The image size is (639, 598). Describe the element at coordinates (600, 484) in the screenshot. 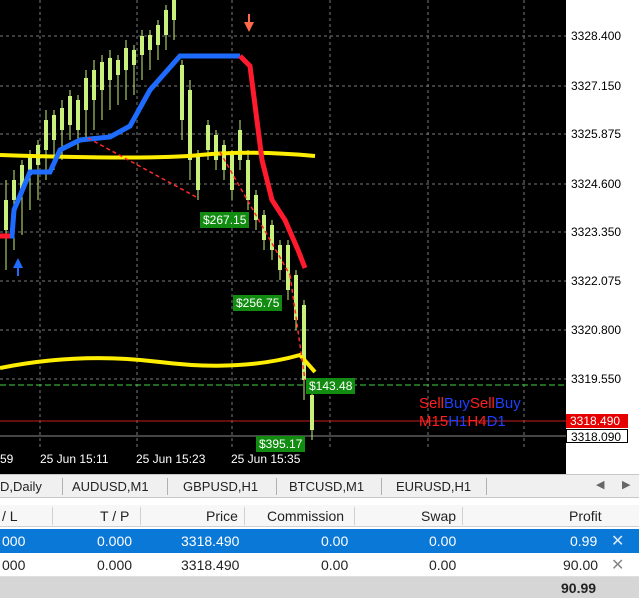

I see `tab-scroll-left-icon: ◀` at that location.